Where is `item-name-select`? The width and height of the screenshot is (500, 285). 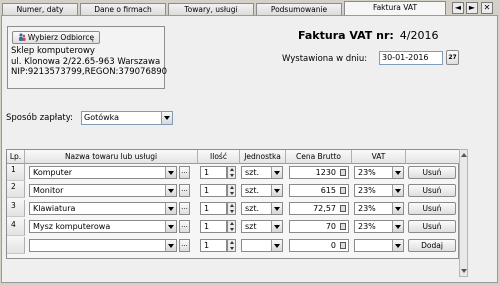 item-name-select is located at coordinates (103, 245).